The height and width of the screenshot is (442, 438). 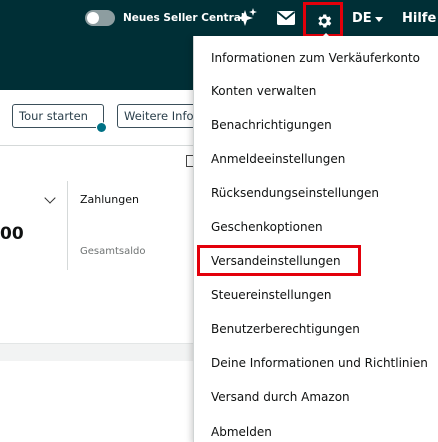 I want to click on payments-card-title: Zahlungen, so click(x=109, y=199).